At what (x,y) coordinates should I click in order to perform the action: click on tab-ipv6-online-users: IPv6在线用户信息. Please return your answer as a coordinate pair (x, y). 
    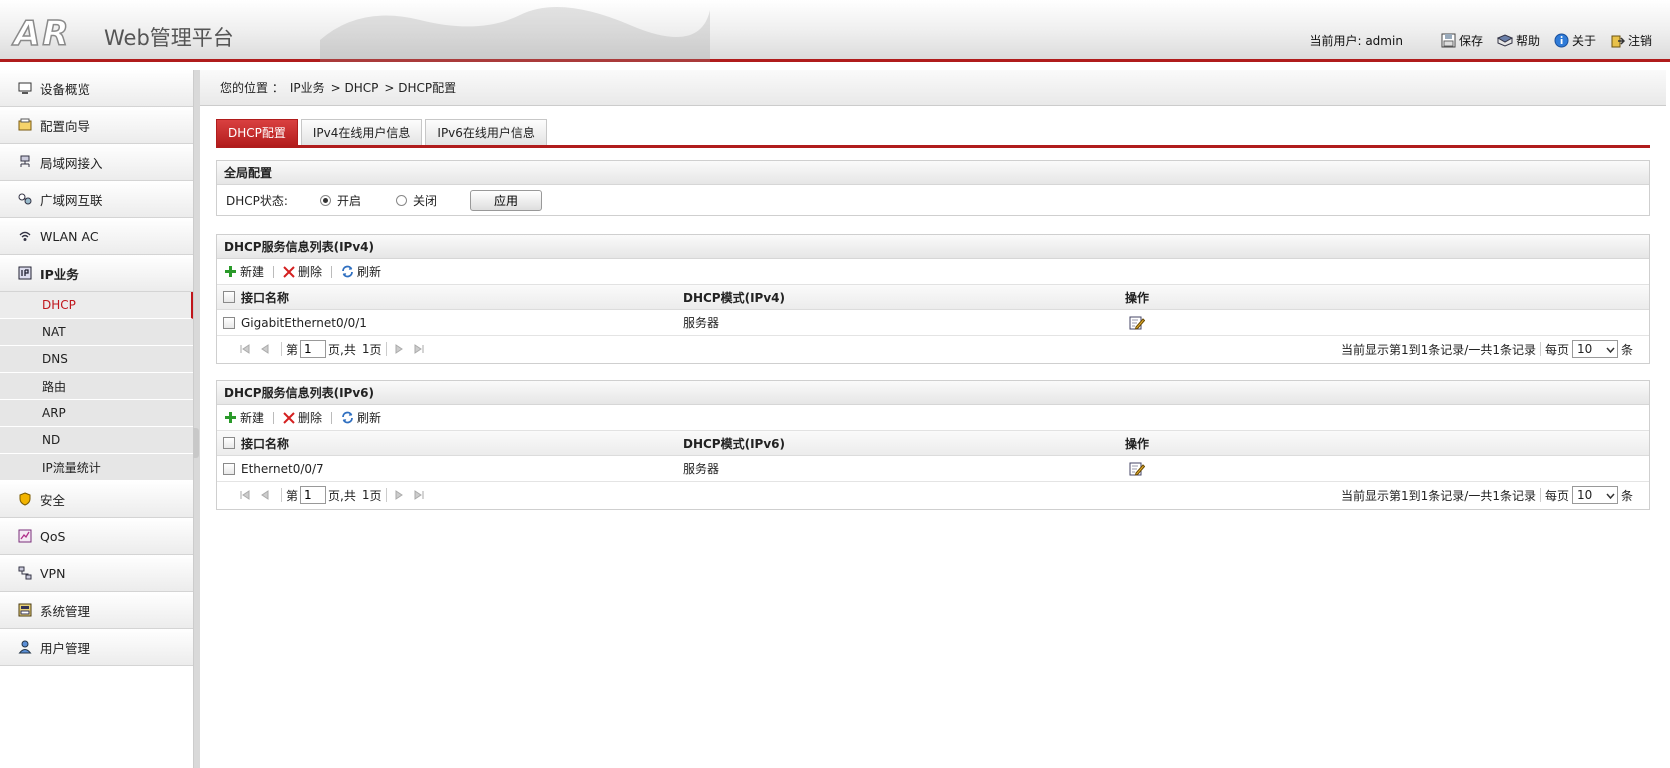
    Looking at the image, I should click on (486, 132).